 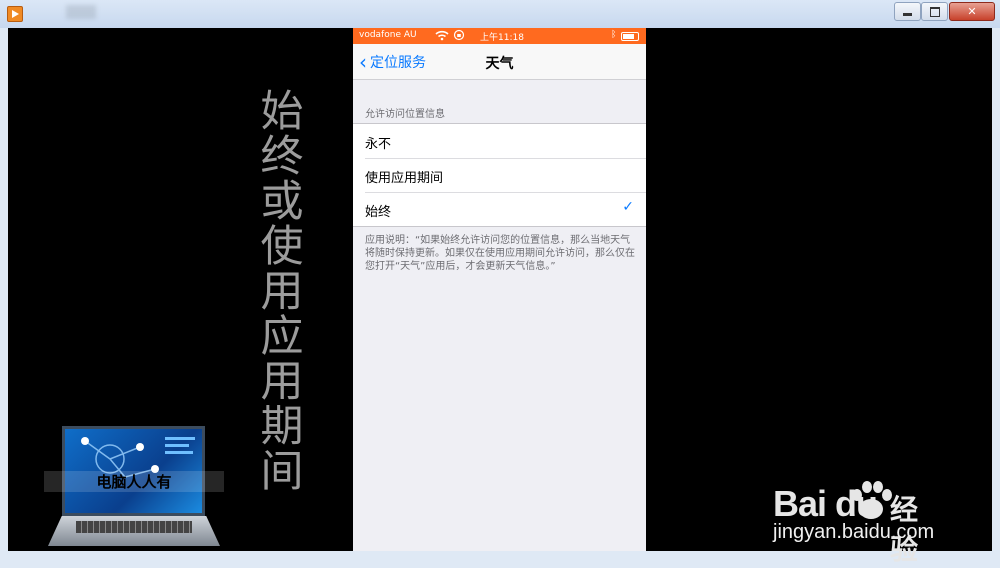 I want to click on option-while-using: 使用应用期间, so click(x=499, y=175).